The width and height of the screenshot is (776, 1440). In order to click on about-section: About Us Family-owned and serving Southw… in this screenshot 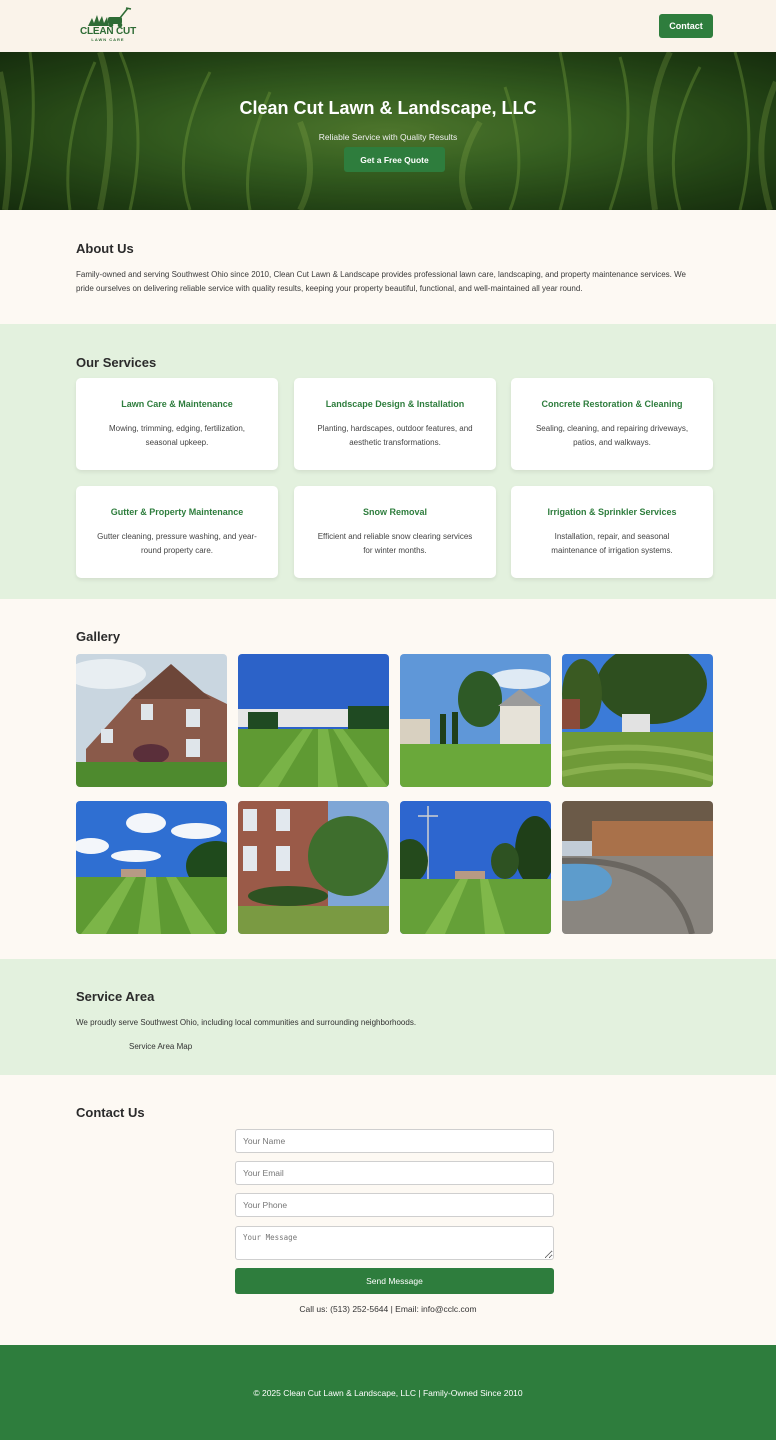, I will do `click(388, 267)`.